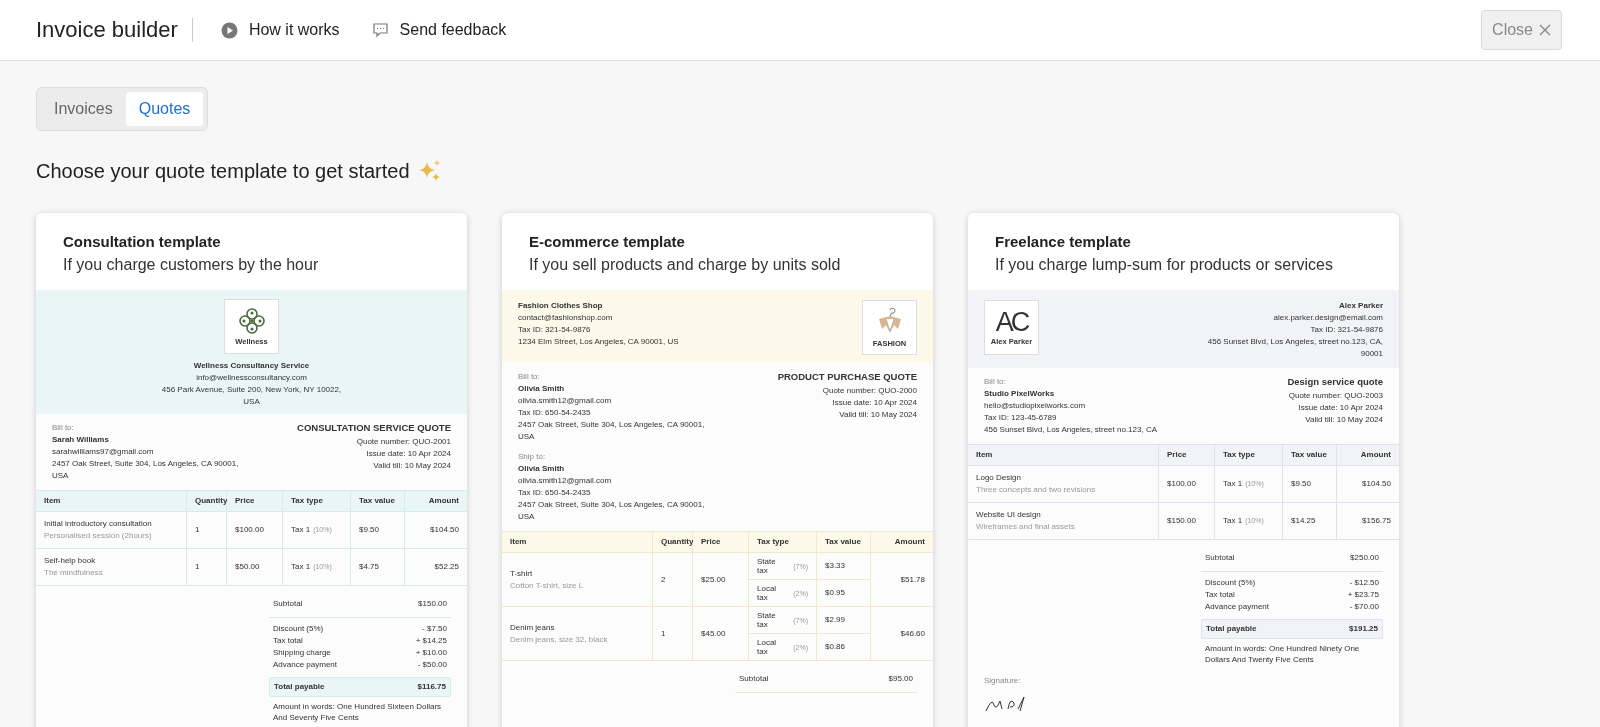 The height and width of the screenshot is (727, 1600). I want to click on summary-value: $95.00, so click(900, 679).